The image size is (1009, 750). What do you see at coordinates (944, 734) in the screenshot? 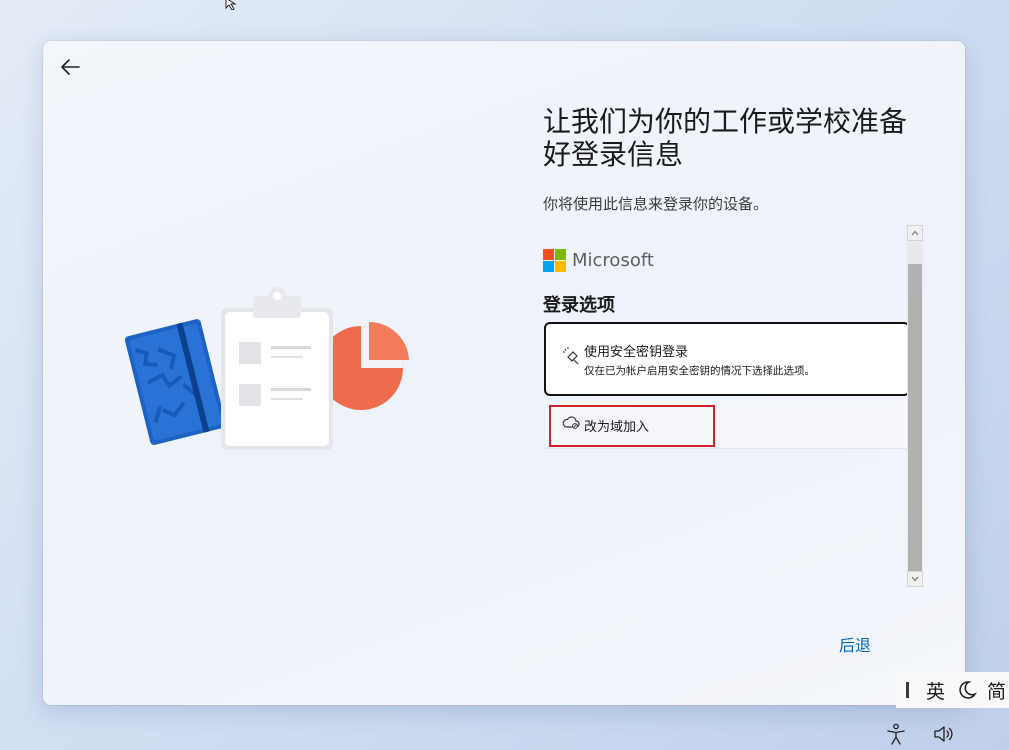
I see `volume-icon` at bounding box center [944, 734].